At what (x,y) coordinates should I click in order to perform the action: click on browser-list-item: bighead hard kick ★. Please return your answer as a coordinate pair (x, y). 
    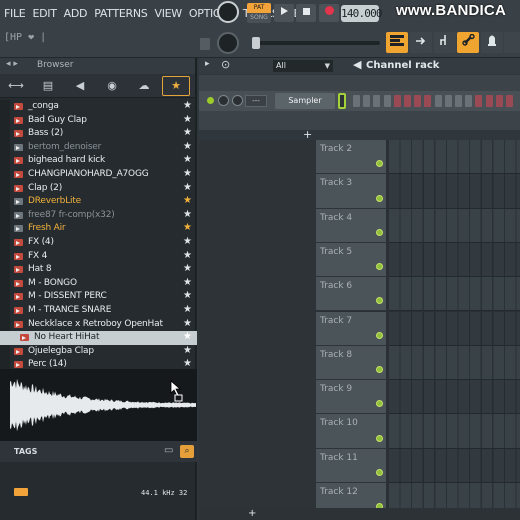
    Looking at the image, I should click on (98, 161).